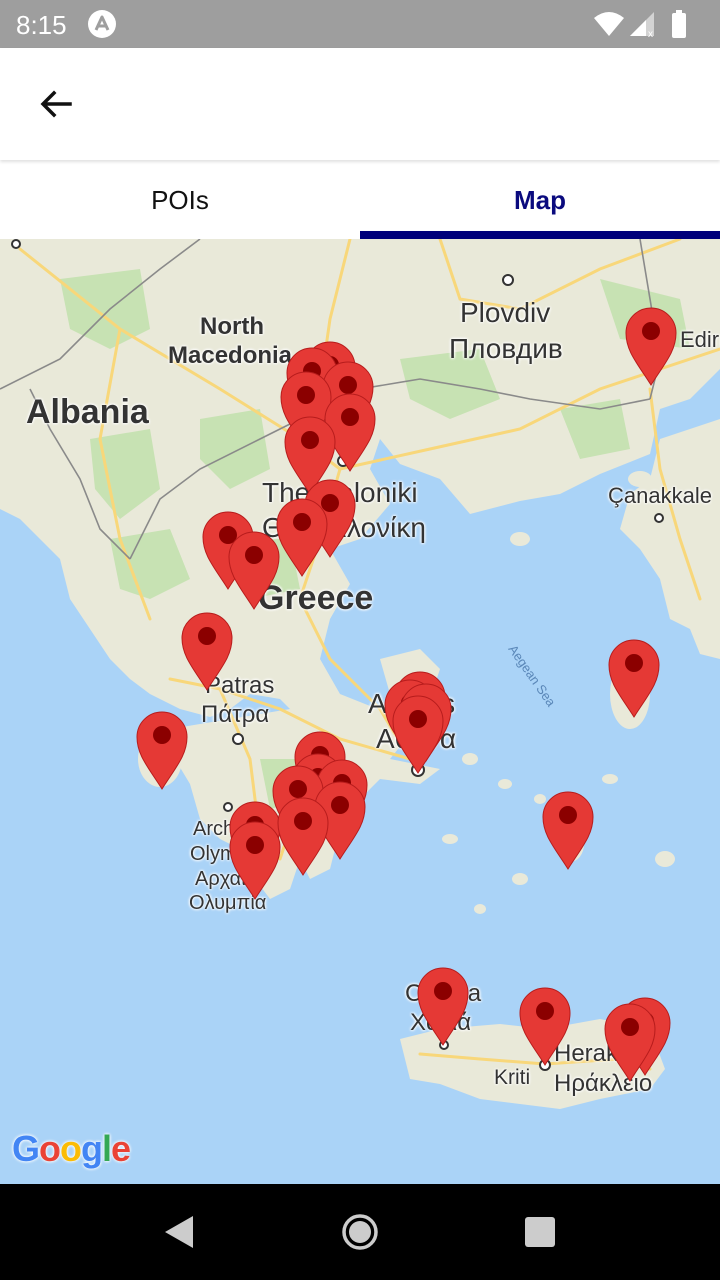 This screenshot has height=1280, width=720. I want to click on status-icons: x, so click(650, 24).